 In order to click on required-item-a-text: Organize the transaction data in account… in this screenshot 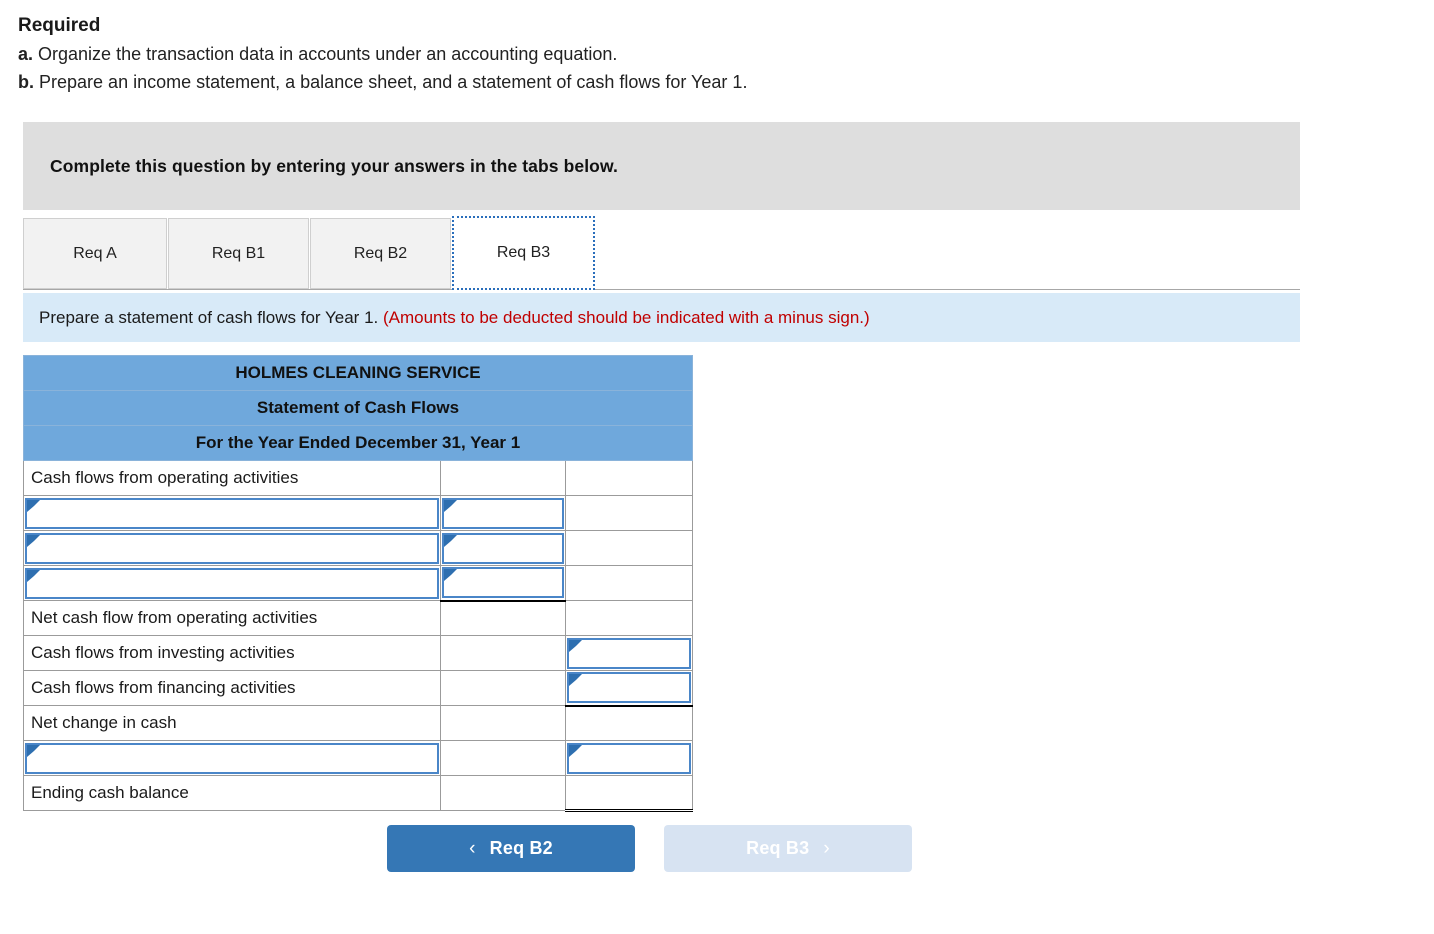, I will do `click(328, 54)`.